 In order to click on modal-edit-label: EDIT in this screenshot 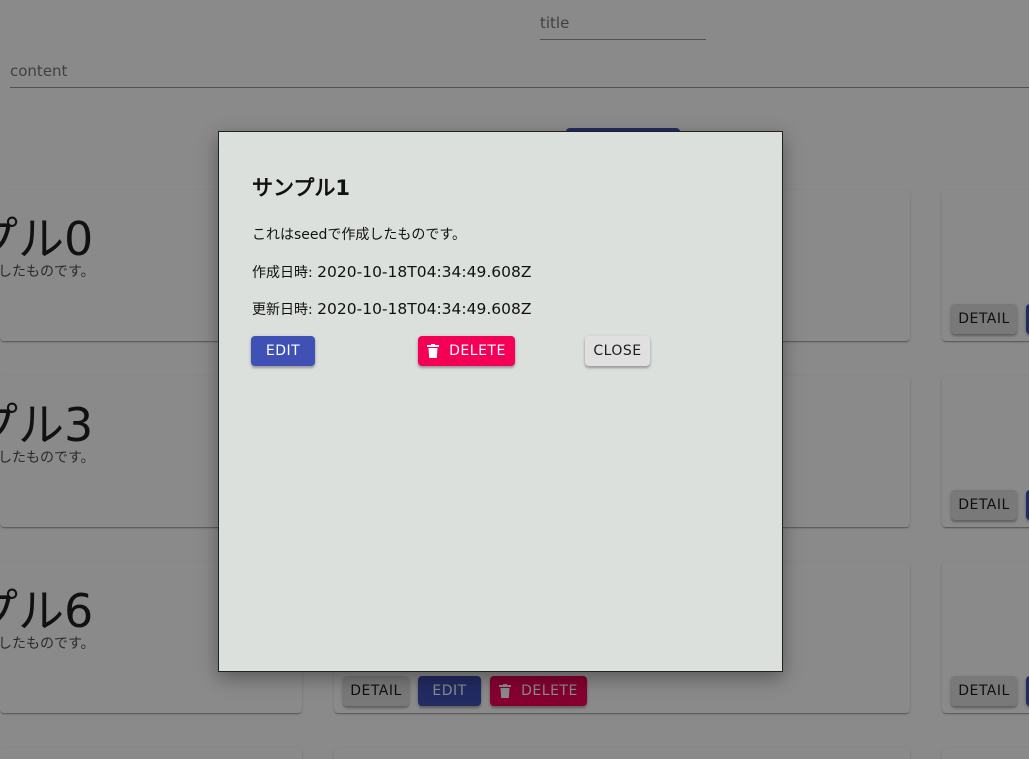, I will do `click(283, 351)`.